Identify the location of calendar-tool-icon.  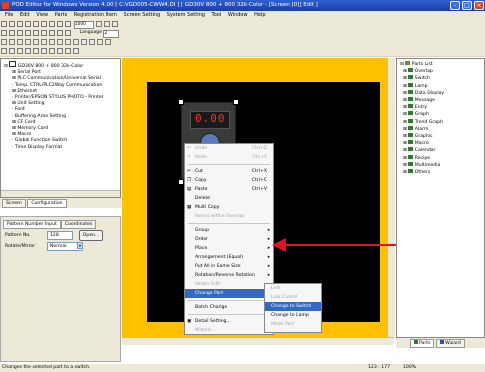
(84, 42).